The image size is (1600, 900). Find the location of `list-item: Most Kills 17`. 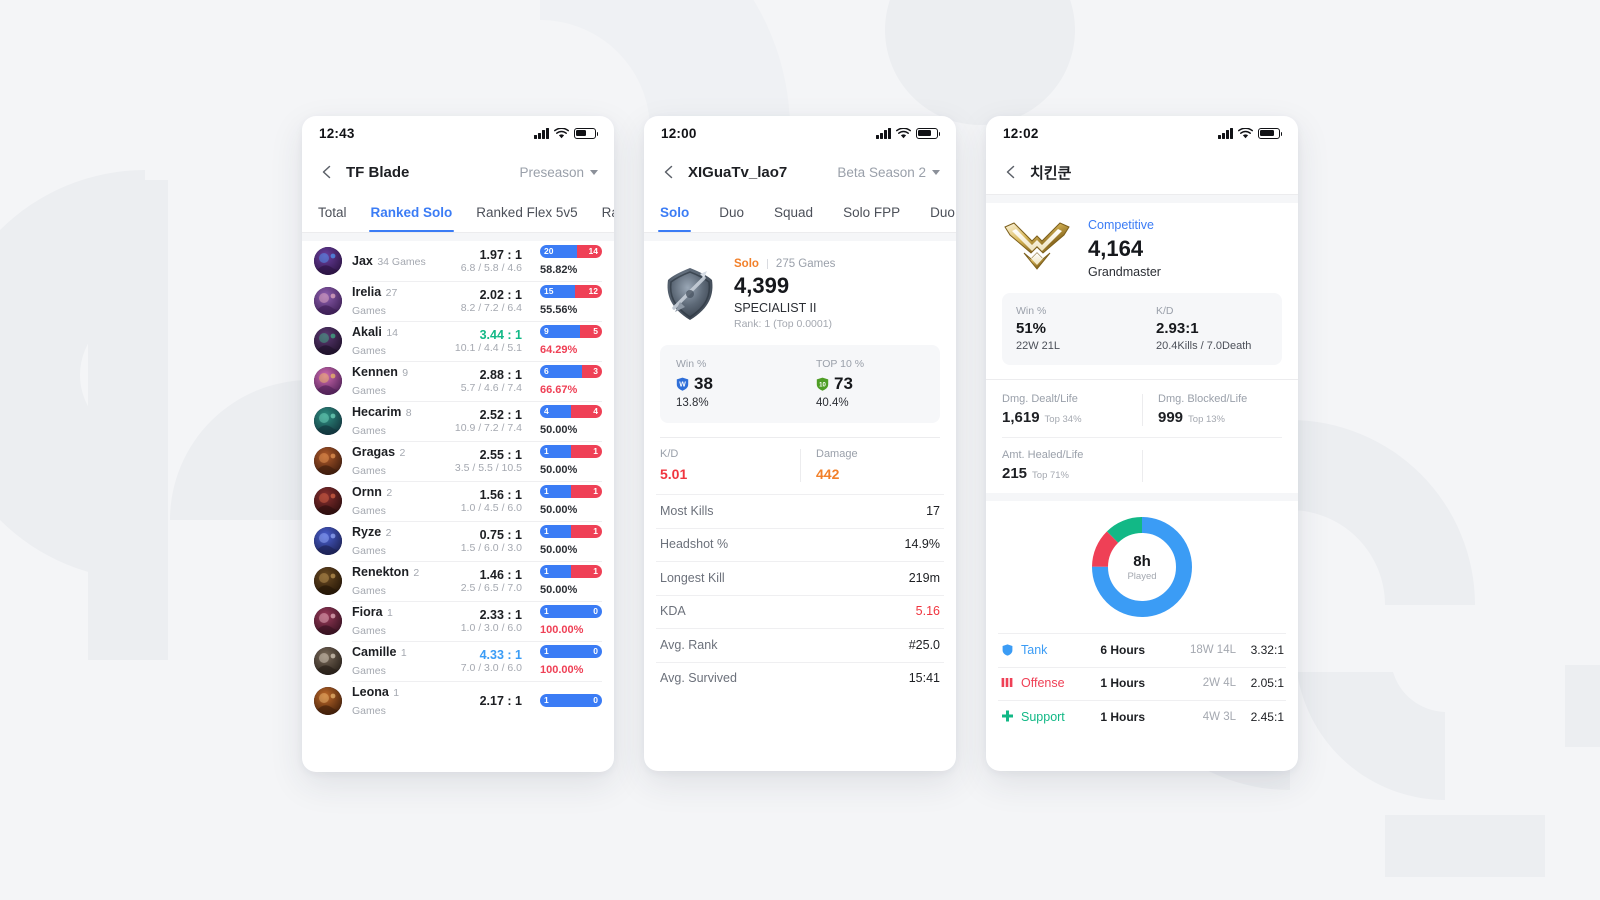

list-item: Most Kills 17 is located at coordinates (800, 511).